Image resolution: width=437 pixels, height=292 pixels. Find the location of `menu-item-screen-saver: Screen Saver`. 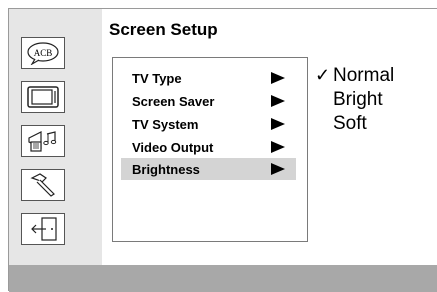

menu-item-screen-saver: Screen Saver is located at coordinates (208, 101).